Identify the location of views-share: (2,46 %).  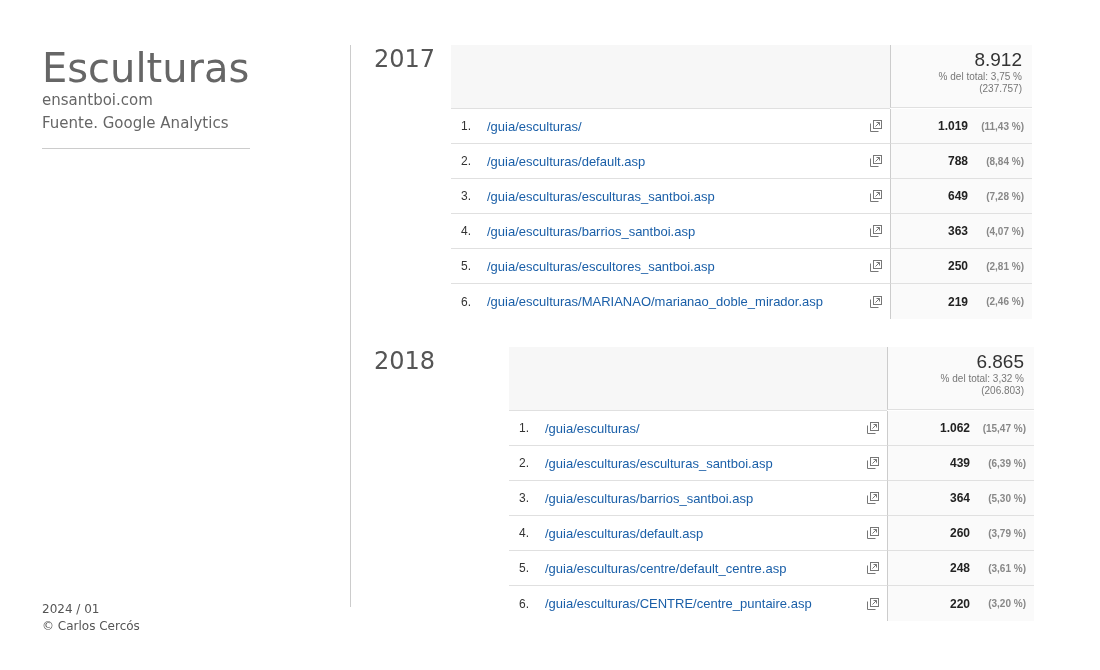
(1004, 301).